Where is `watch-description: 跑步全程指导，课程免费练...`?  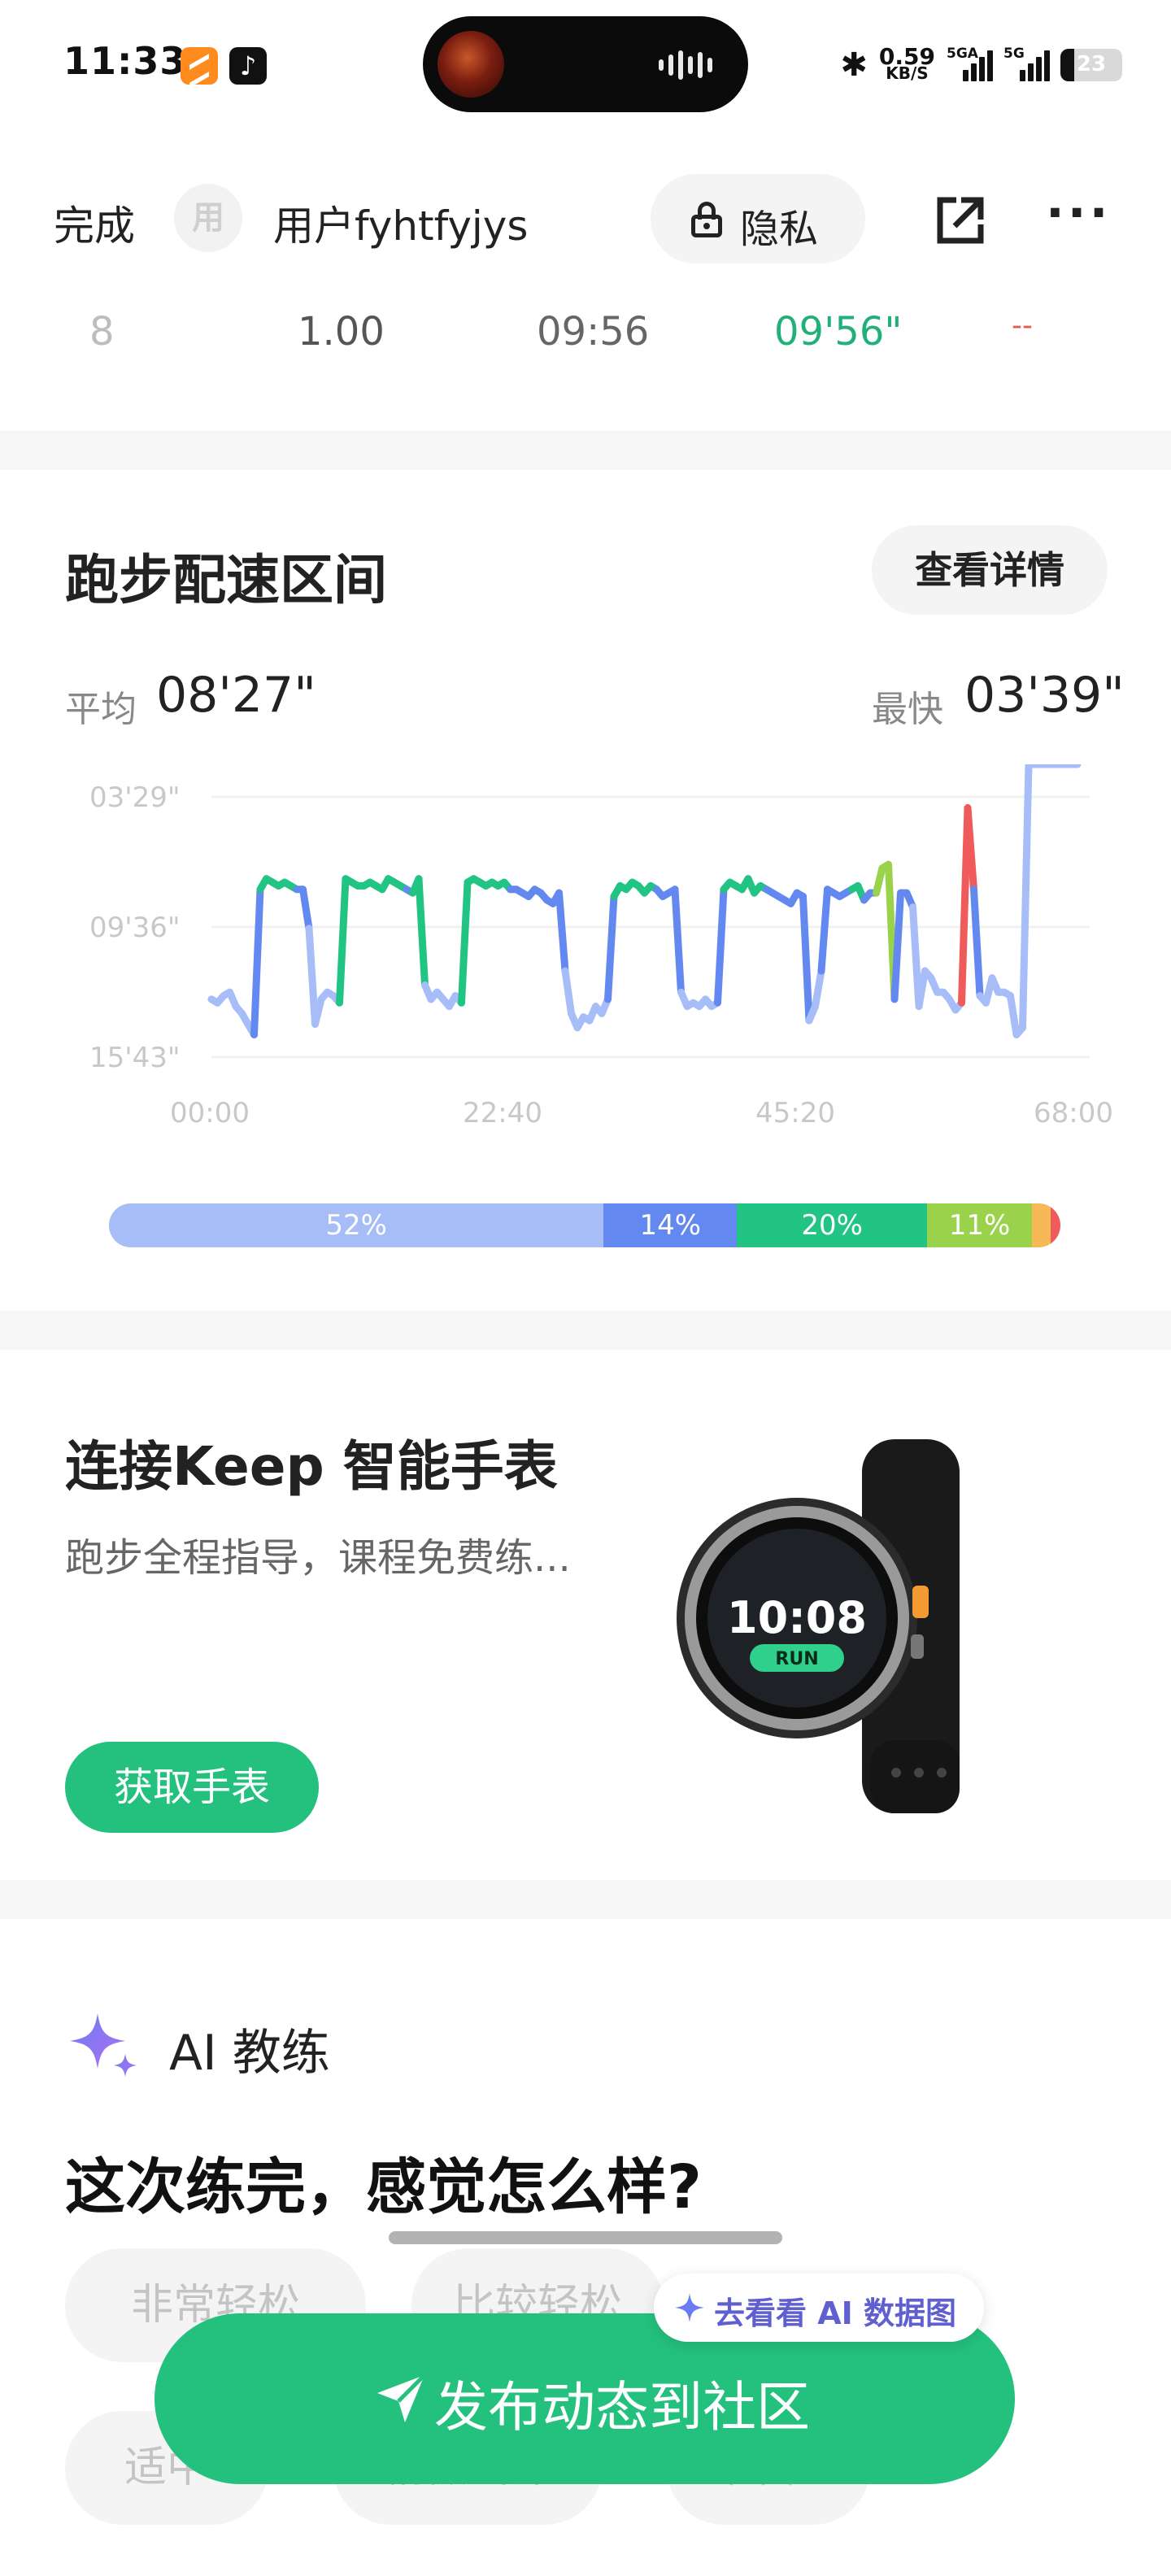 watch-description: 跑步全程指导，课程免费练... is located at coordinates (318, 1558).